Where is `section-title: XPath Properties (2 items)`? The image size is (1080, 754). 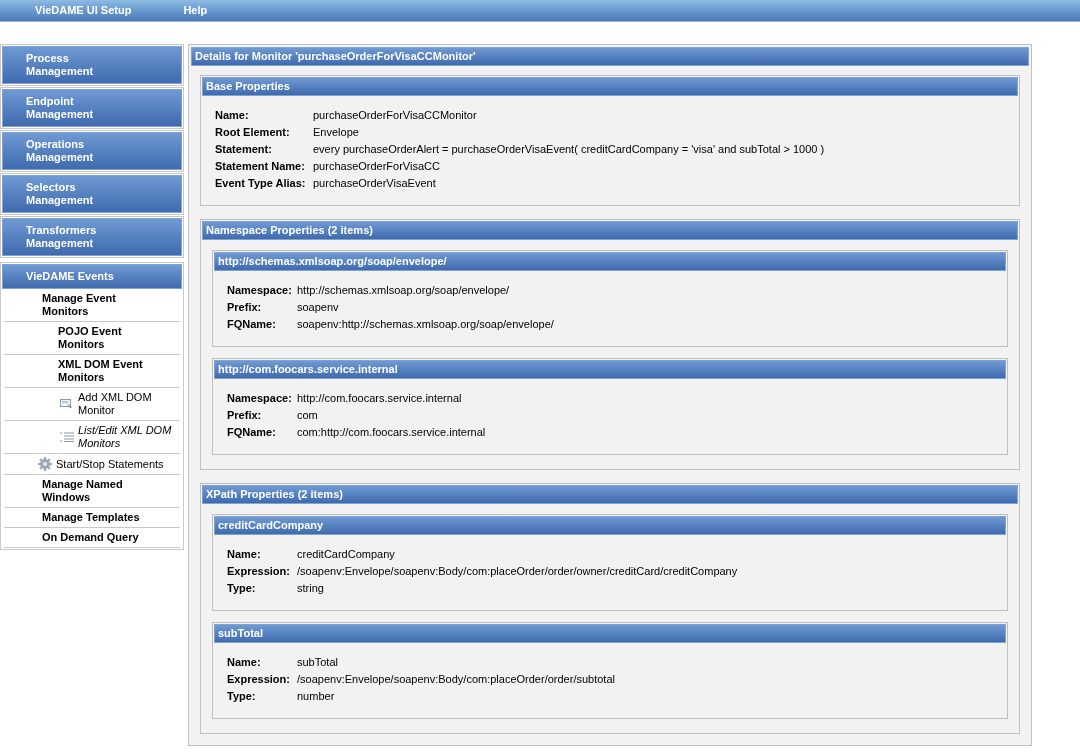 section-title: XPath Properties (2 items) is located at coordinates (610, 494).